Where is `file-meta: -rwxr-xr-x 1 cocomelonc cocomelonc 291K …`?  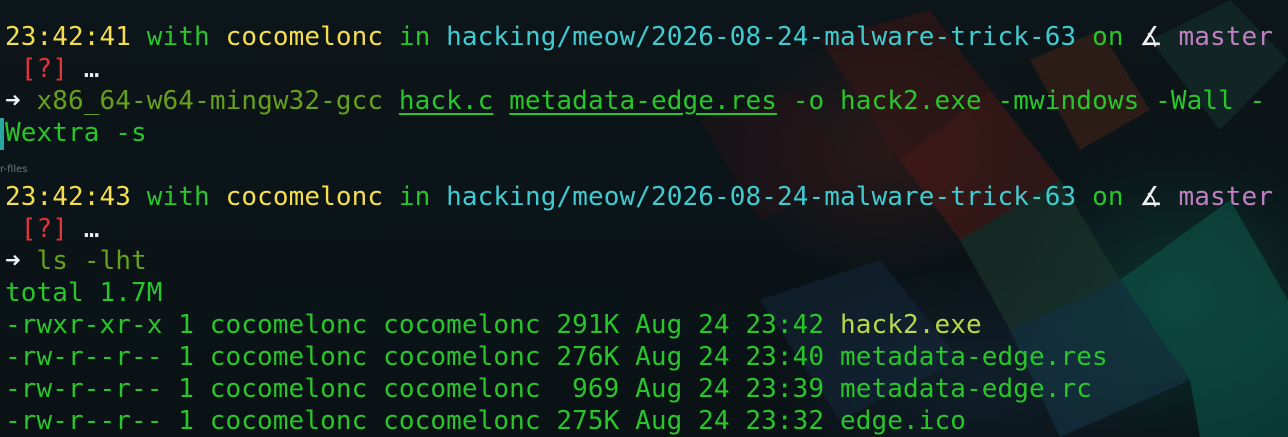
file-meta: -rwxr-xr-x 1 cocomelonc cocomelonc 291K … is located at coordinates (422, 325).